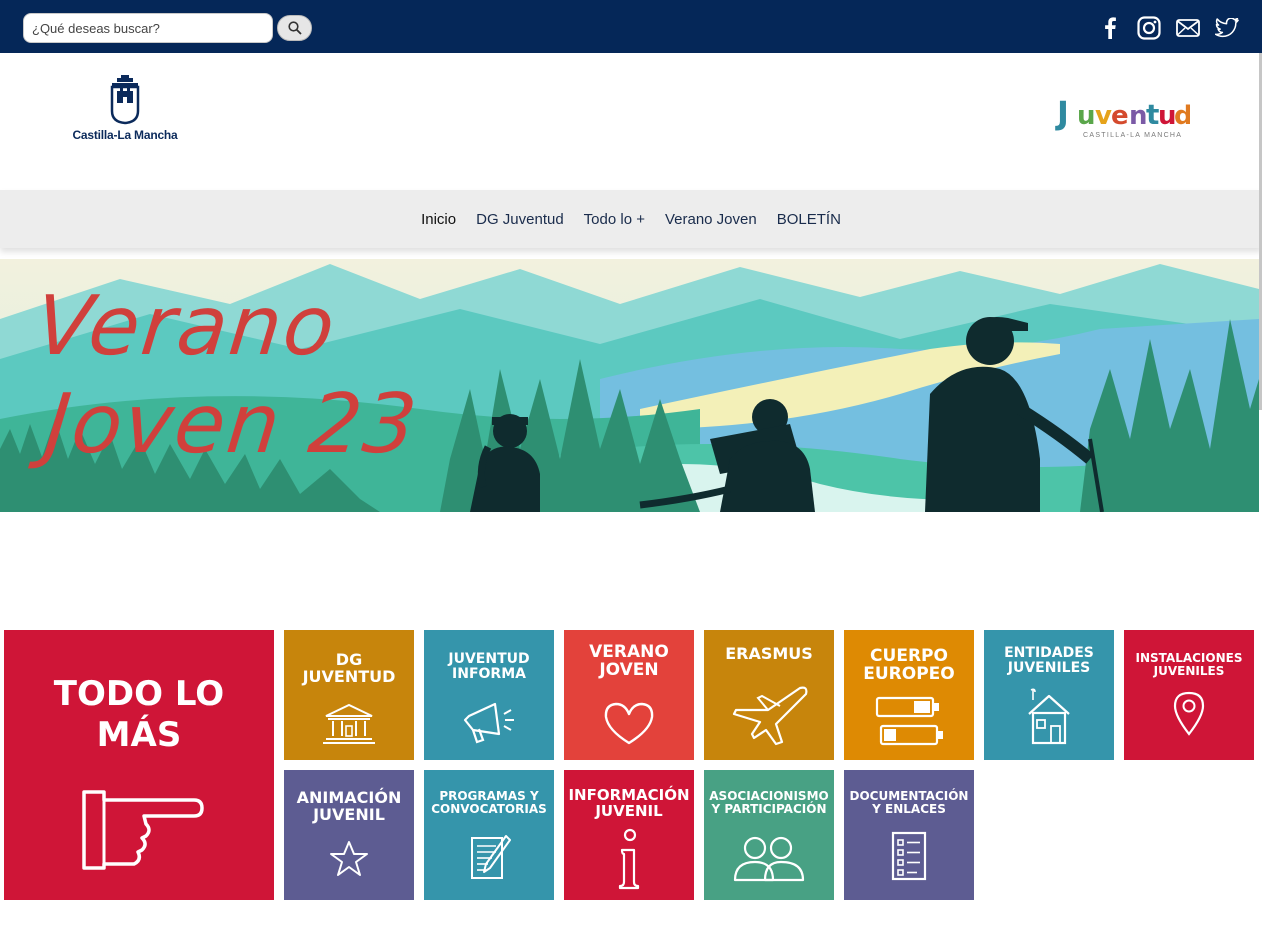 The image size is (1262, 942). I want to click on coat-of-arms-icon, so click(125, 100).